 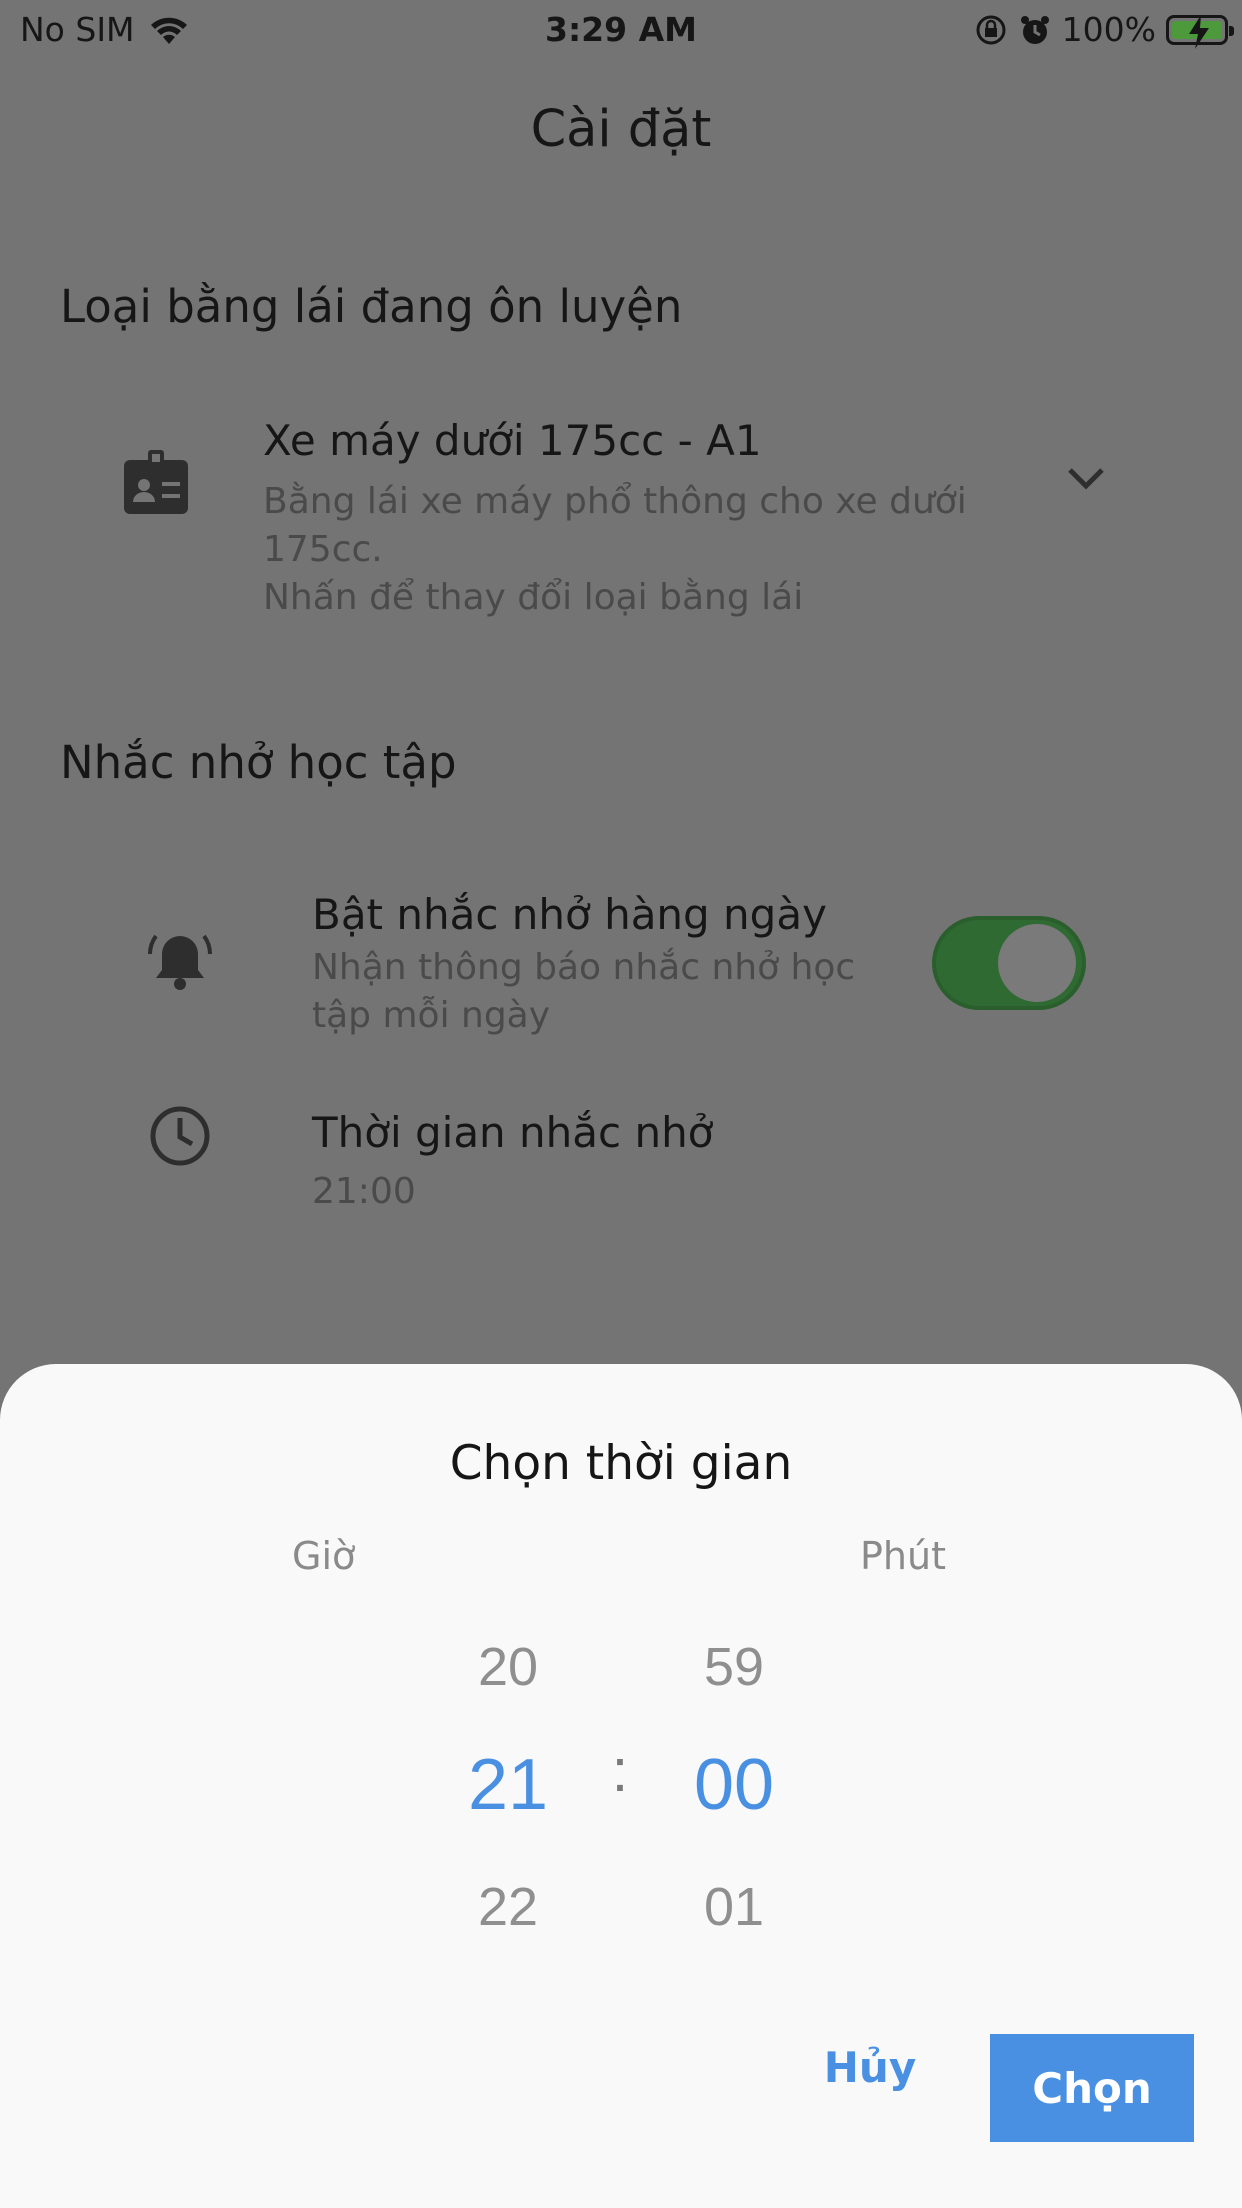 What do you see at coordinates (621, 1463) in the screenshot?
I see `time-picker-title: Chọn thời gian` at bounding box center [621, 1463].